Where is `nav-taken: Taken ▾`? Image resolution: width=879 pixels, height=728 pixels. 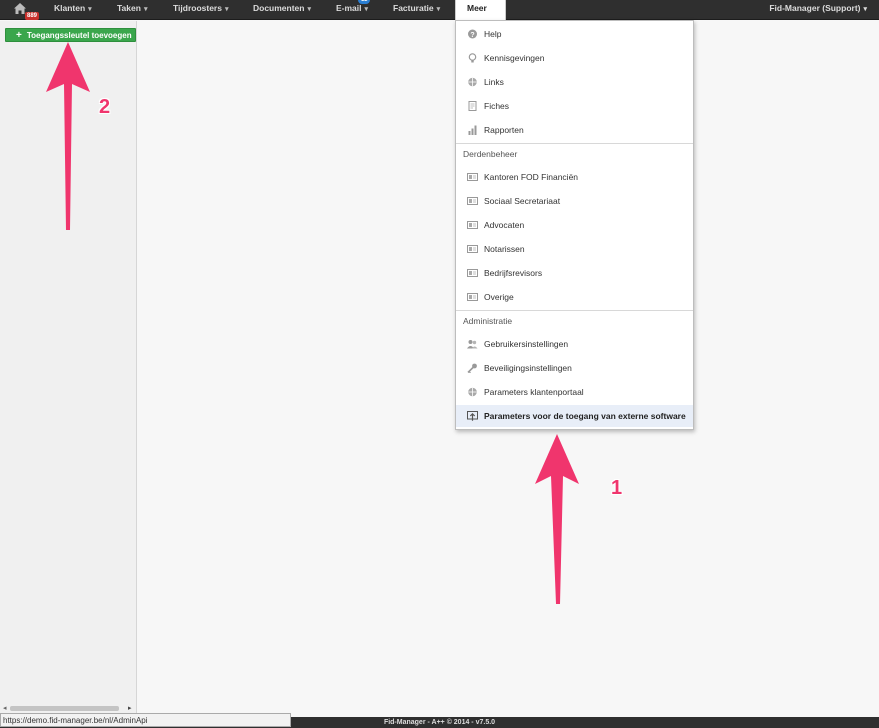 nav-taken: Taken ▾ is located at coordinates (132, 10).